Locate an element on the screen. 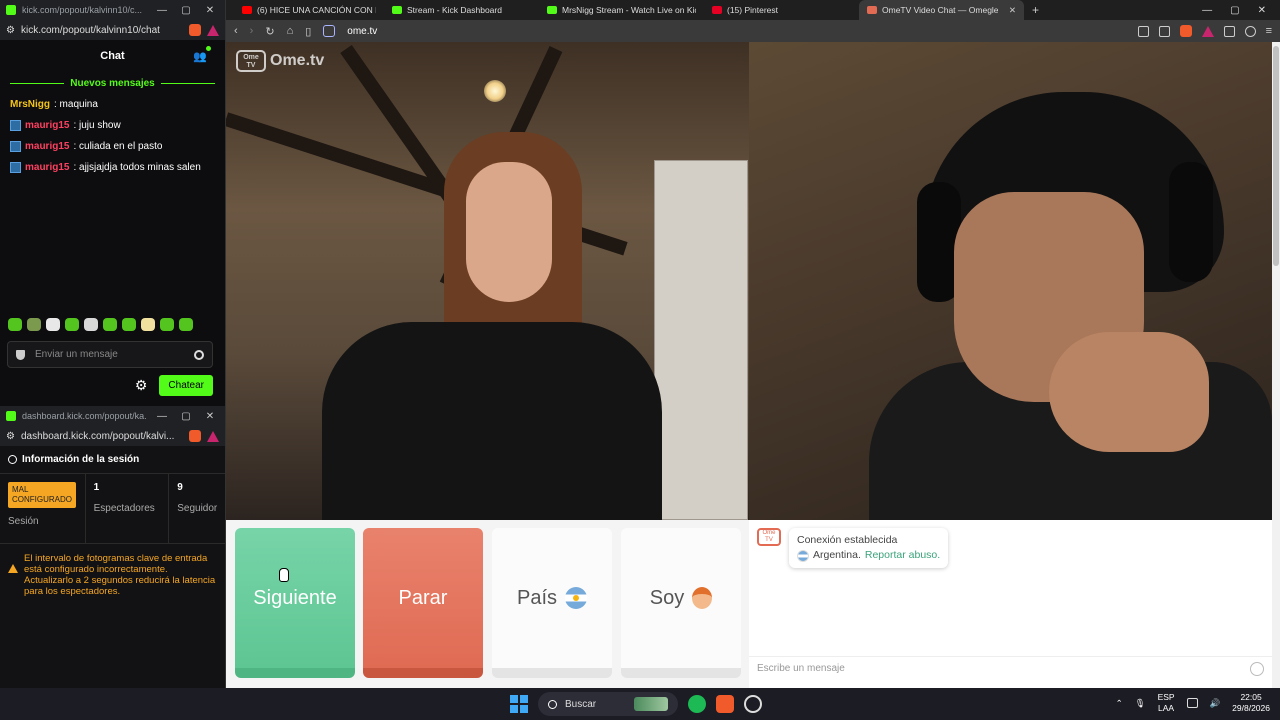 The image size is (1280, 720). chat-message: maurig15 : juju show is located at coordinates (112, 125).